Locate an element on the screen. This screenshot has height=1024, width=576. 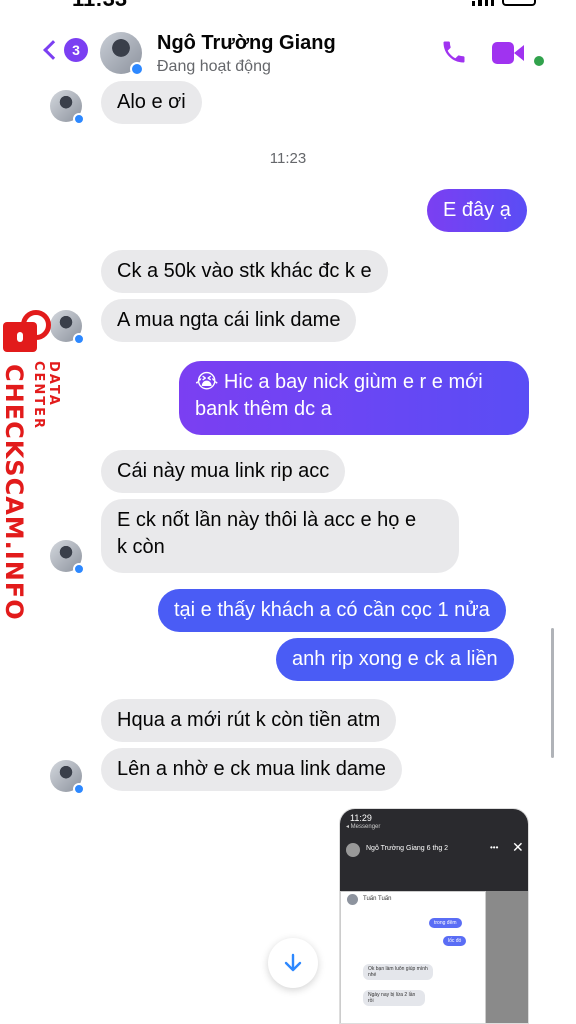
attachment-app: ◂ Messenger is located at coordinates (363, 827).